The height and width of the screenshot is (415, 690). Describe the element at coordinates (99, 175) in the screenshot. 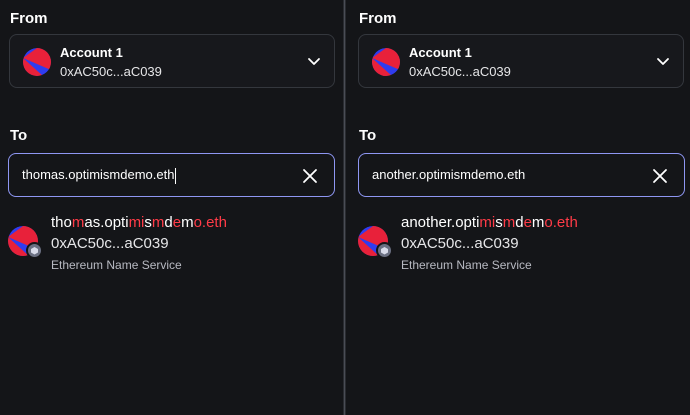

I see `recipient-input-value: thomas.optimismdemo.eth` at that location.